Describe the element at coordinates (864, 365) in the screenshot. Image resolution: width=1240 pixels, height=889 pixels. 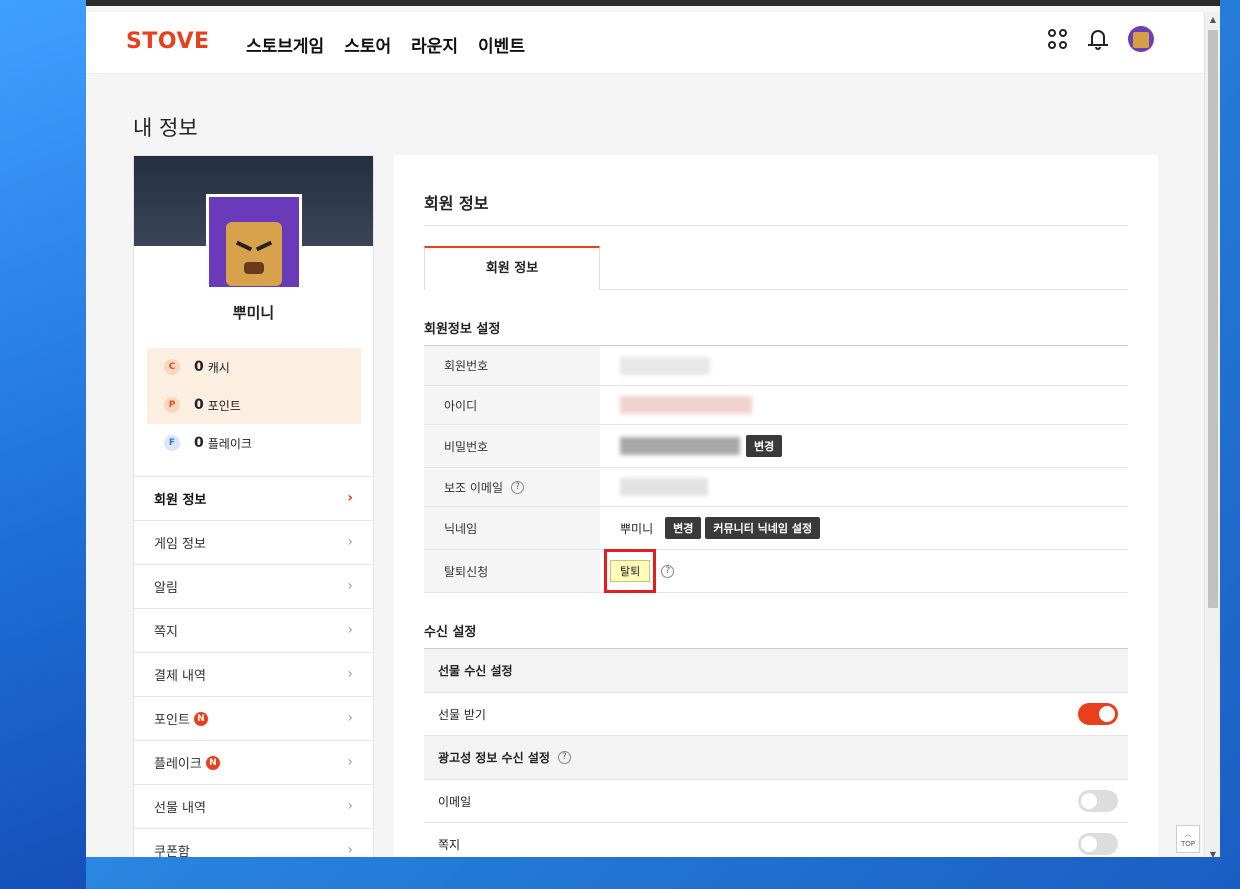
I see `value-member-number` at that location.